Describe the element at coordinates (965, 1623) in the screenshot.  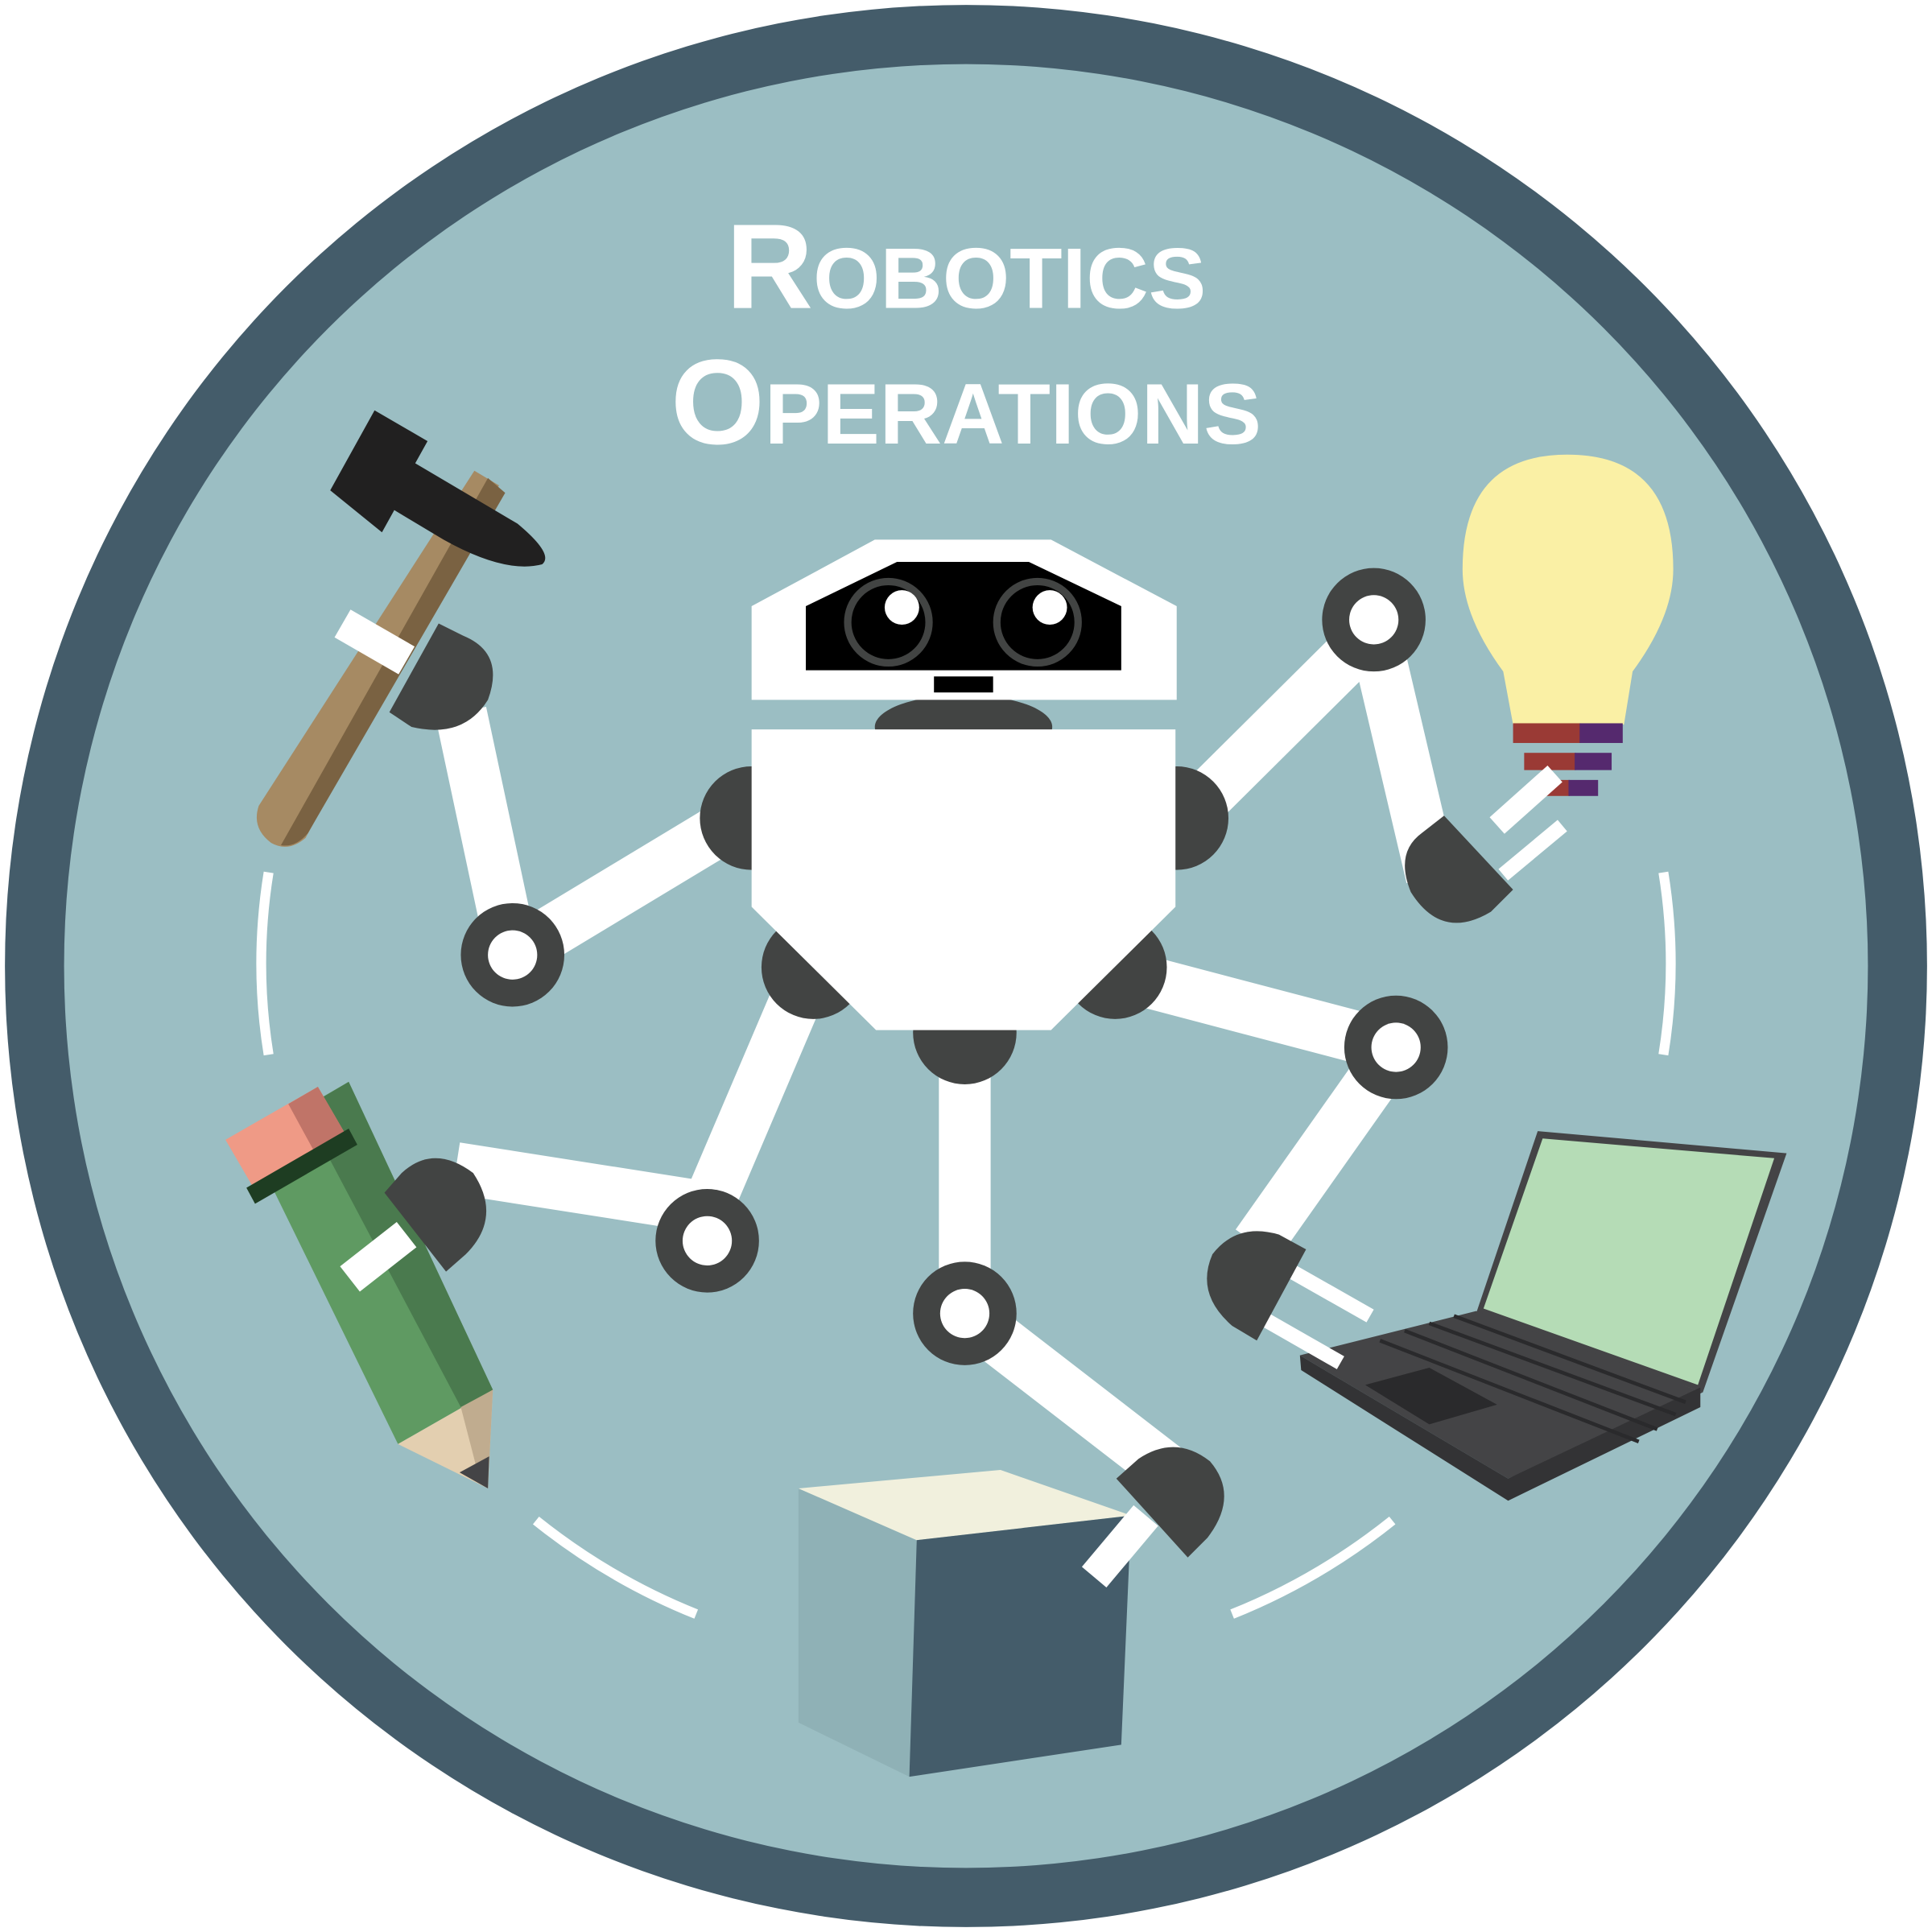
I see `cube-icon` at that location.